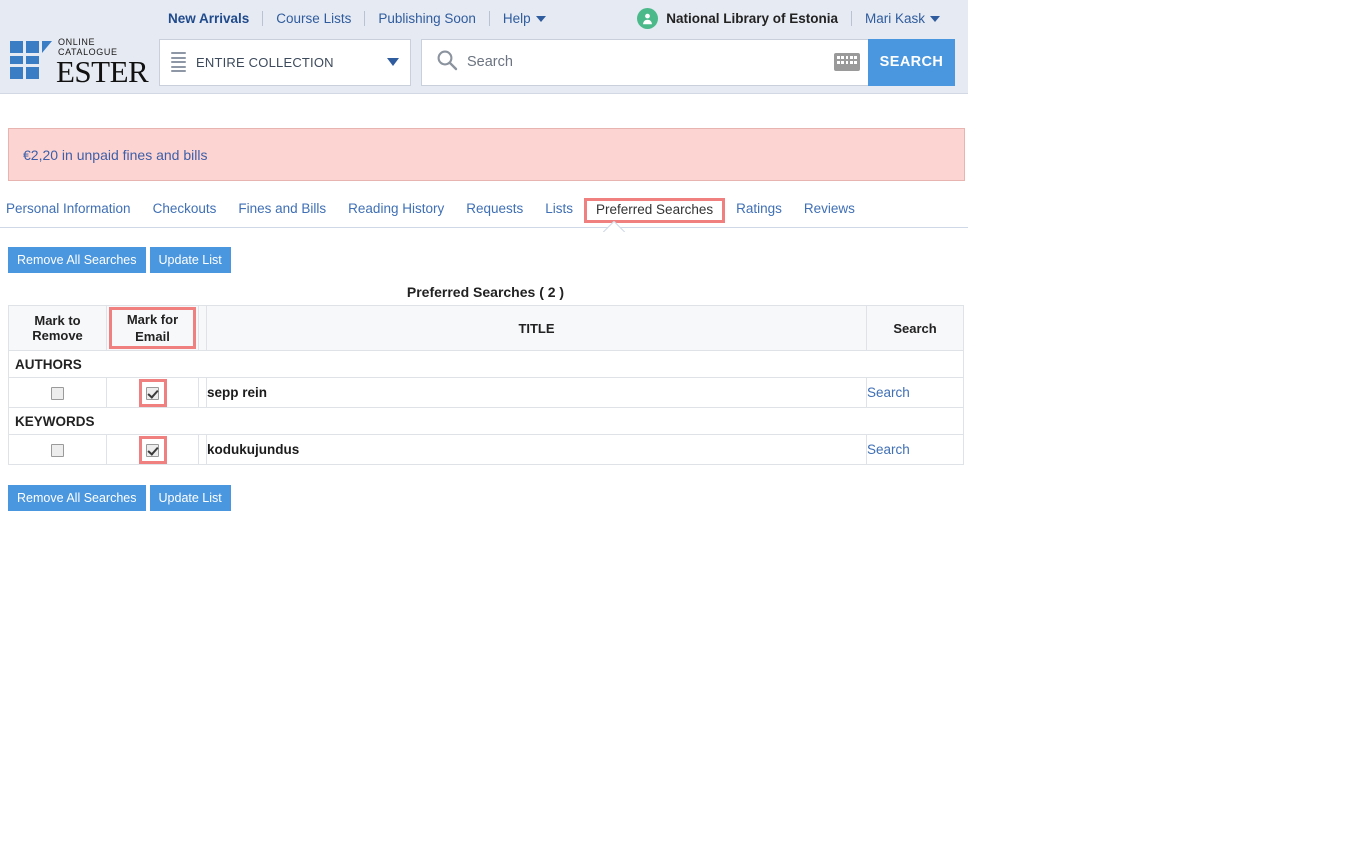 This screenshot has height=863, width=1359. What do you see at coordinates (313, 19) in the screenshot?
I see `top-nav-course-lists: Course Lists` at bounding box center [313, 19].